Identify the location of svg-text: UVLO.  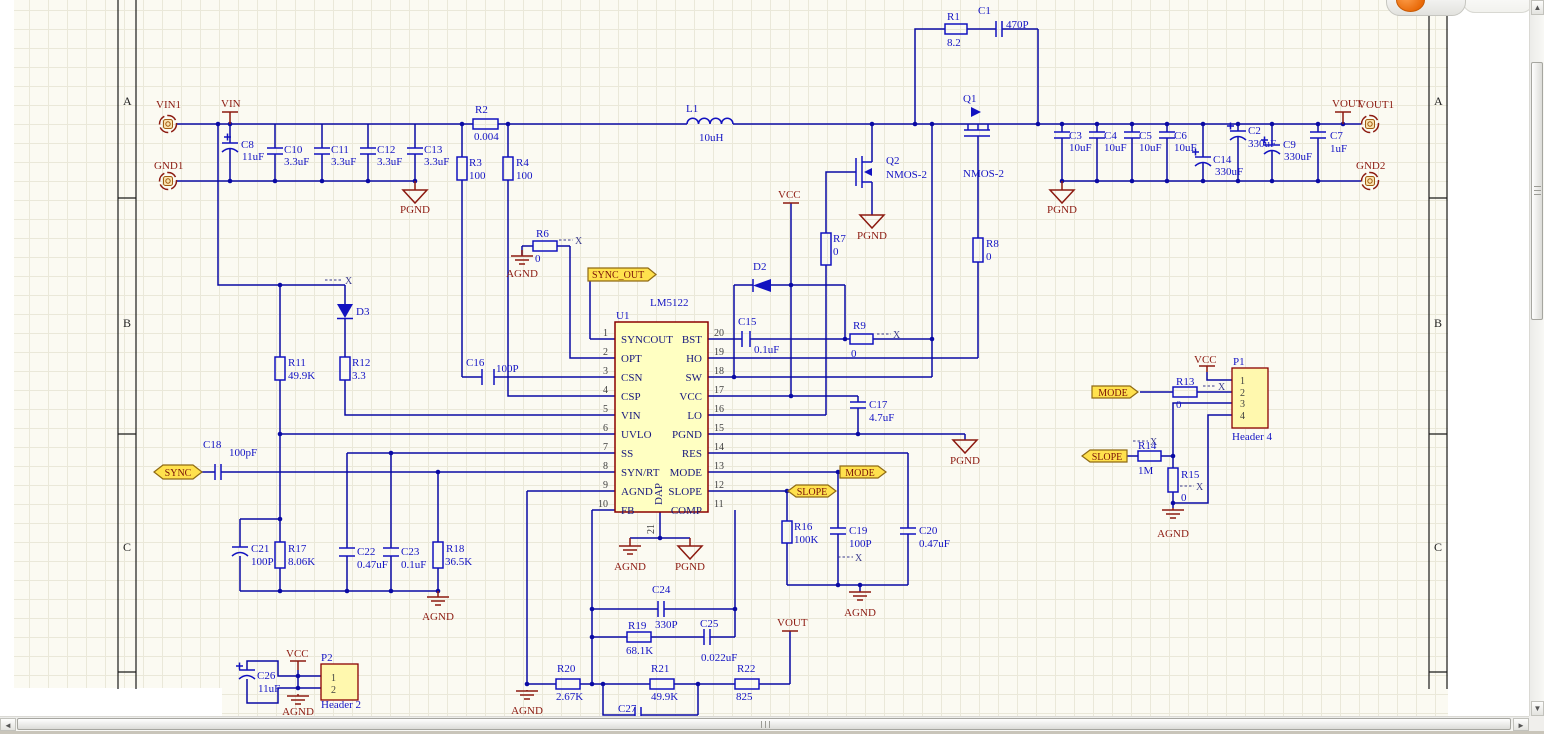
(636, 435).